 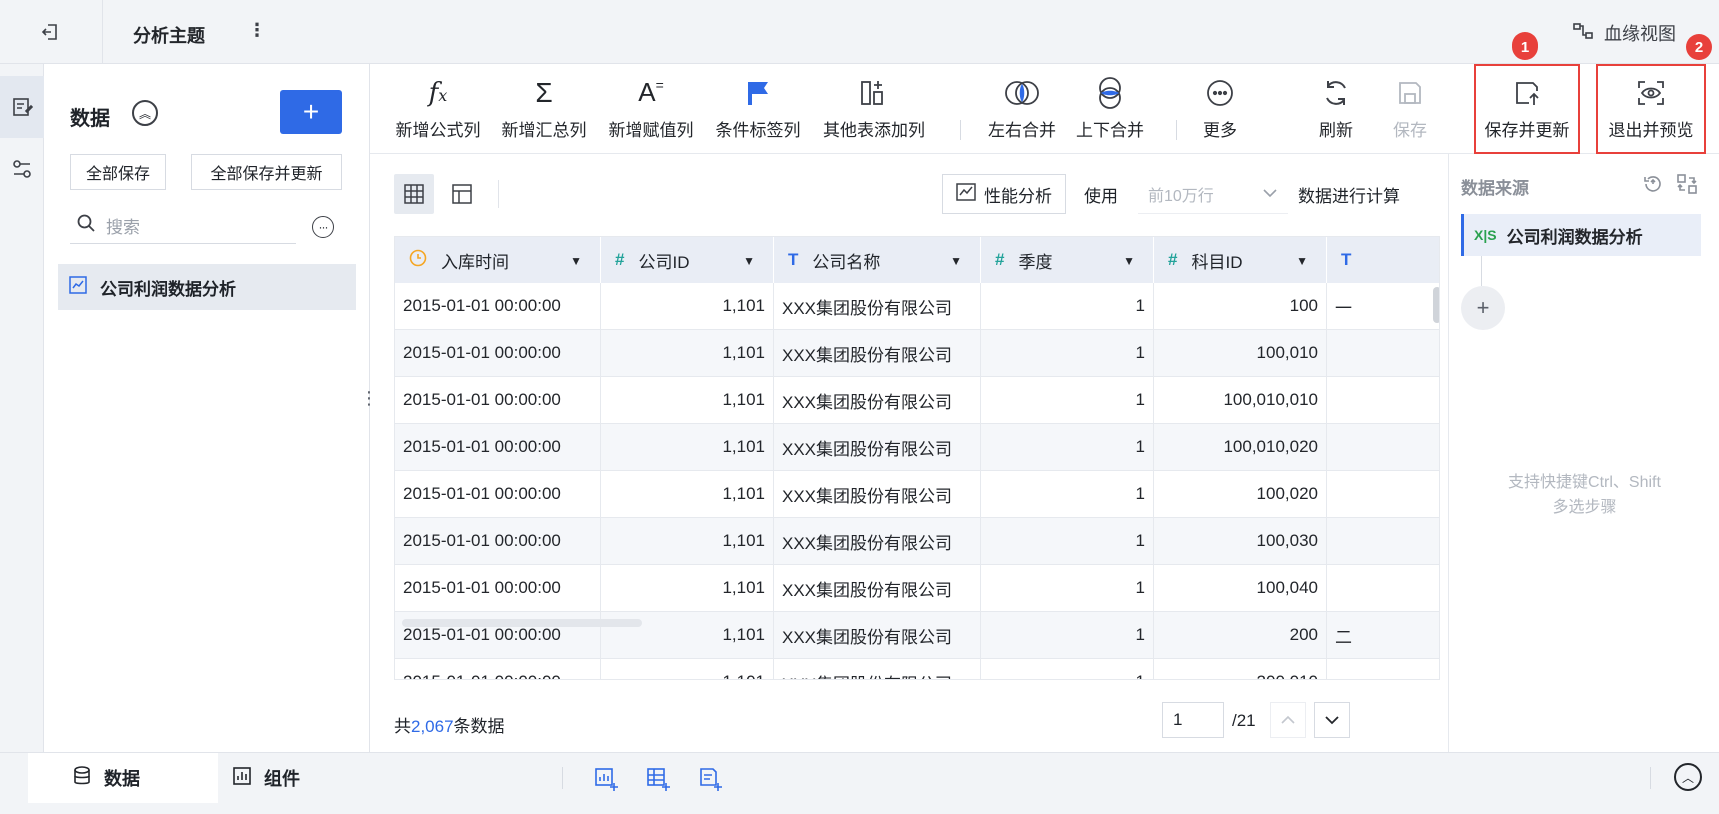 I want to click on row-limit-select: 前10万行, so click(x=1213, y=194).